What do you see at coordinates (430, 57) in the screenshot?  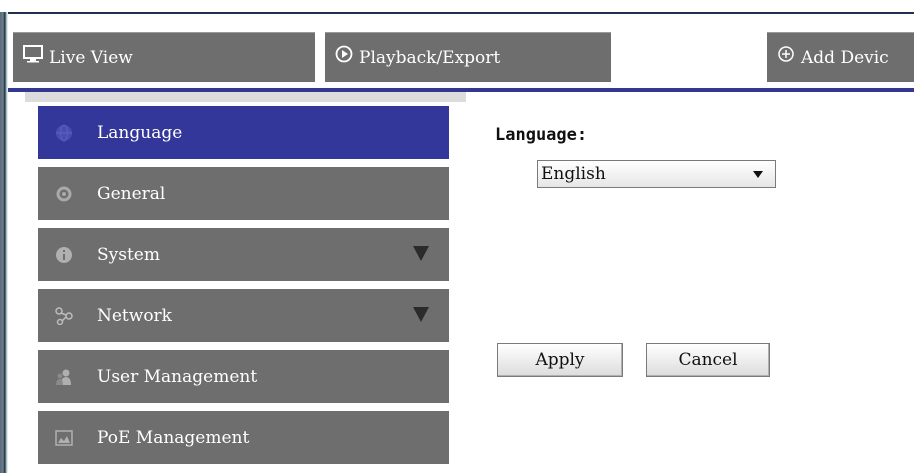 I see `tab-playback-export-label: Playback/Export` at bounding box center [430, 57].